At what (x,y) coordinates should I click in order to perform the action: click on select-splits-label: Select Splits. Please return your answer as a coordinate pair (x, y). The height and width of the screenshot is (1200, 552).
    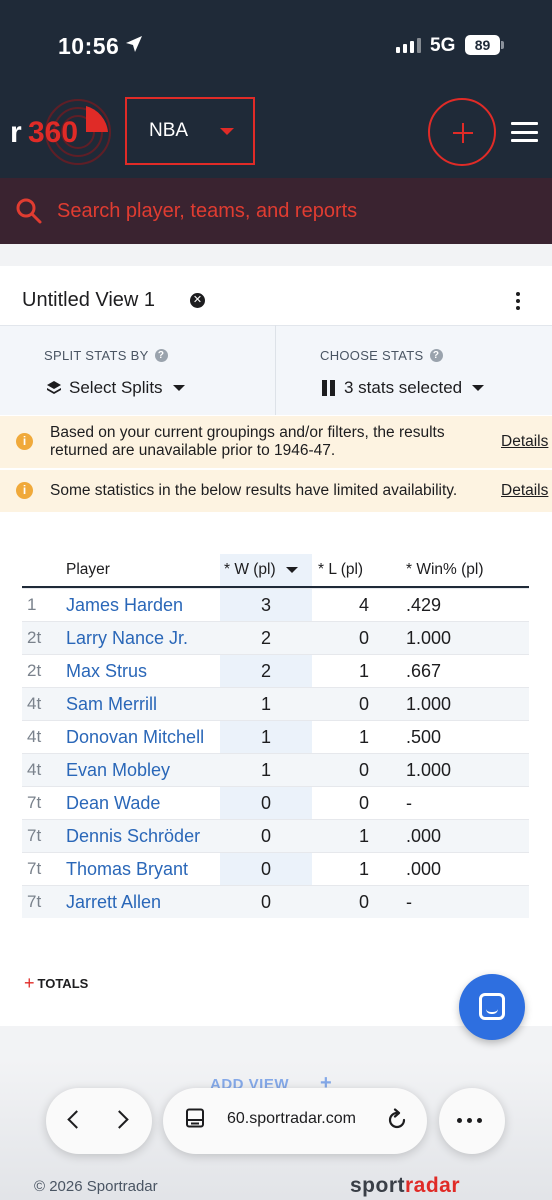
    Looking at the image, I should click on (116, 387).